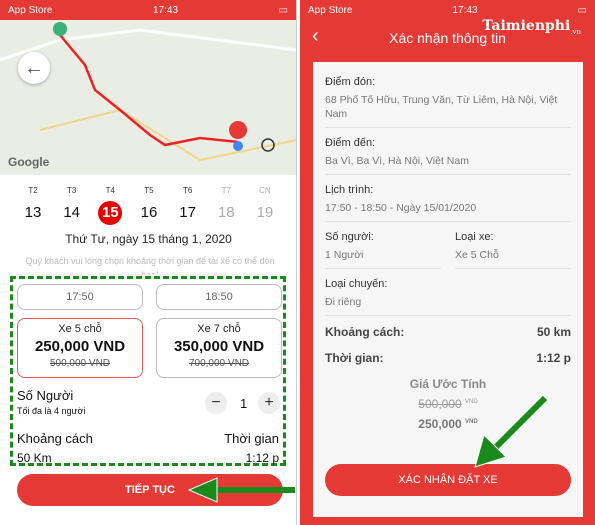 The height and width of the screenshot is (525, 595). I want to click on route-map: ← Google, so click(148, 97).